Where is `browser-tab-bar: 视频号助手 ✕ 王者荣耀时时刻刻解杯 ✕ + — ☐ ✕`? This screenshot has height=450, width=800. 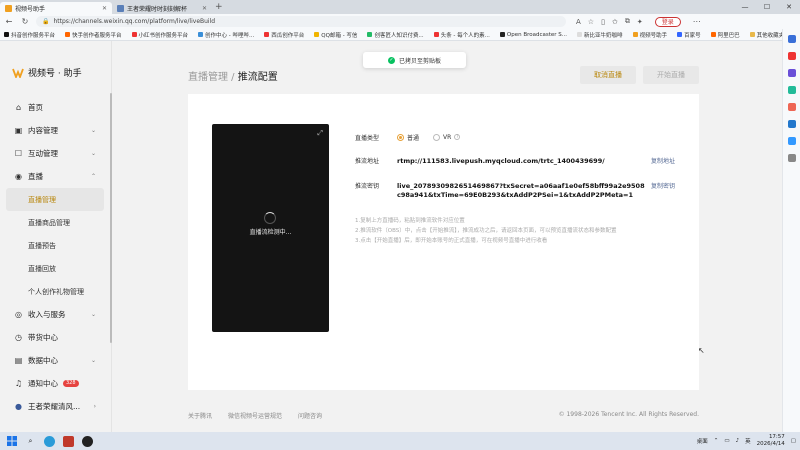 browser-tab-bar: 视频号助手 ✕ 王者荣耀时时刻刻解杯 ✕ + — ☐ ✕ is located at coordinates (400, 7).